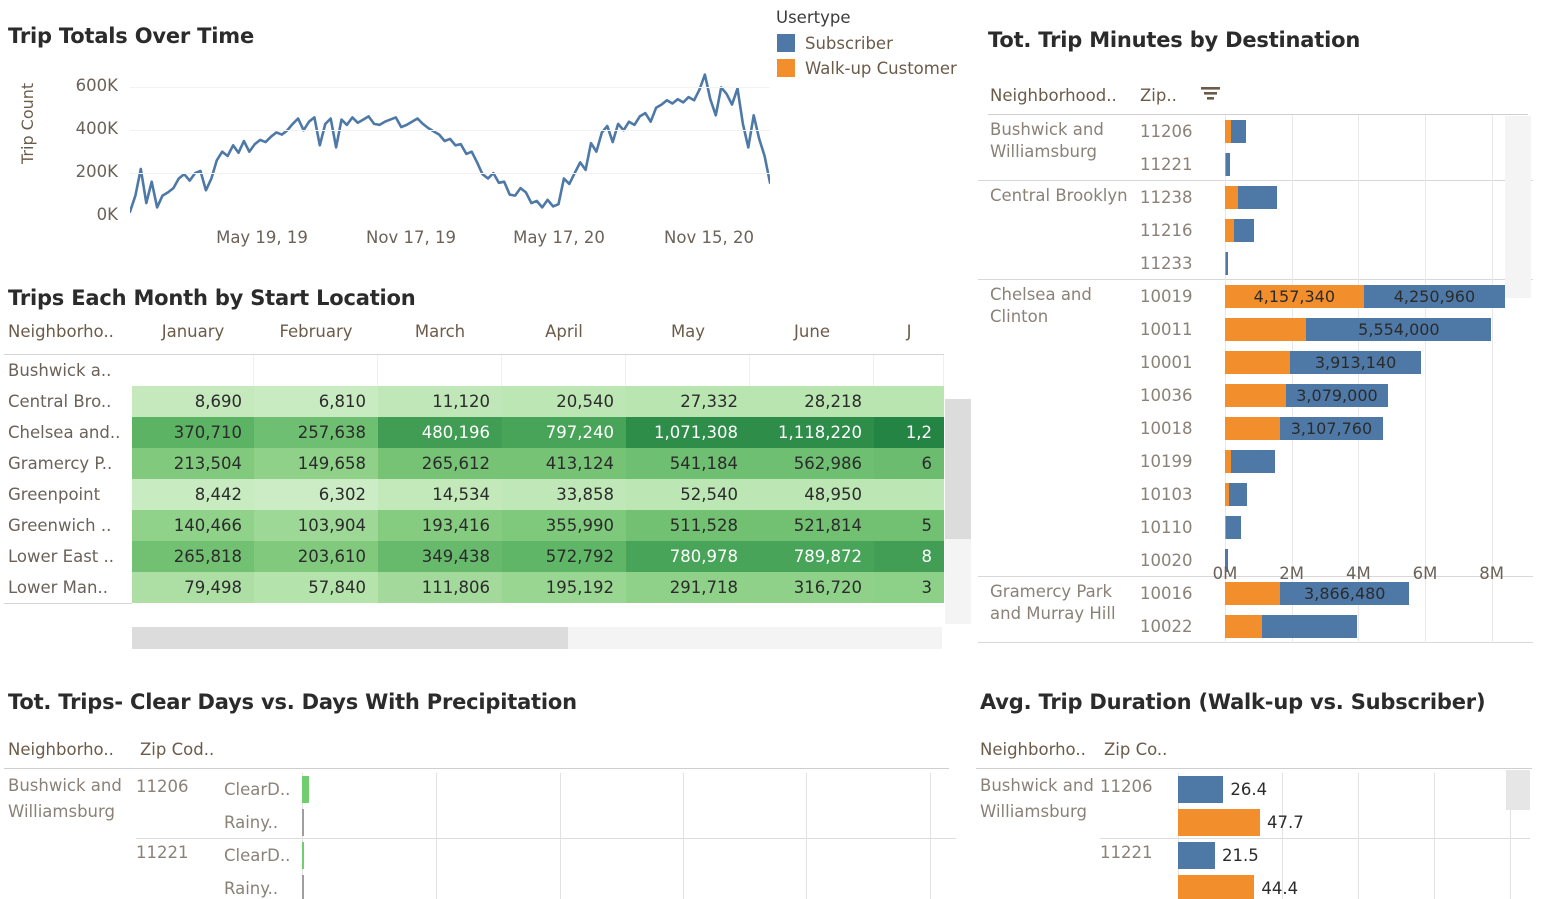 The image size is (1546, 899). What do you see at coordinates (316, 494) in the screenshot?
I see `table-cell: 6,302` at bounding box center [316, 494].